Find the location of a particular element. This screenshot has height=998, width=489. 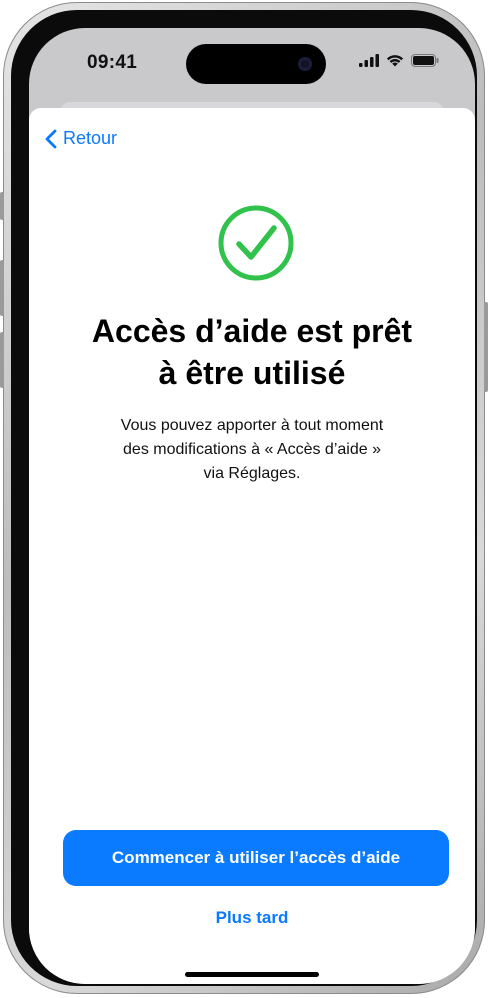

description-line: via Réglages. is located at coordinates (252, 473).